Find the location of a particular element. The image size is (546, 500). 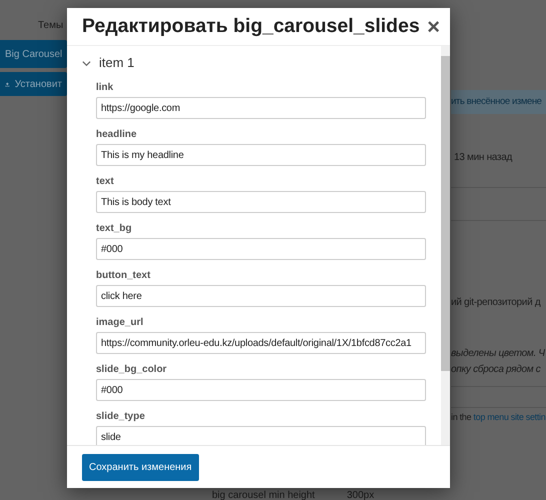

scrollbar is located at coordinates (445, 245).